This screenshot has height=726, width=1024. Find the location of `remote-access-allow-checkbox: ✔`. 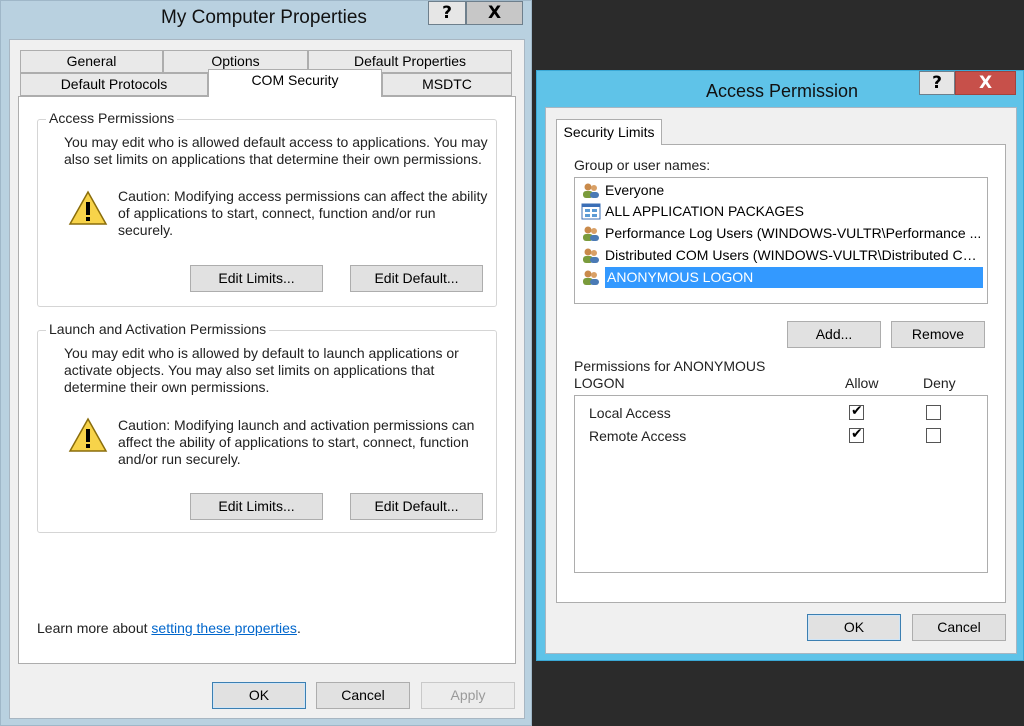

remote-access-allow-checkbox: ✔ is located at coordinates (856, 434).